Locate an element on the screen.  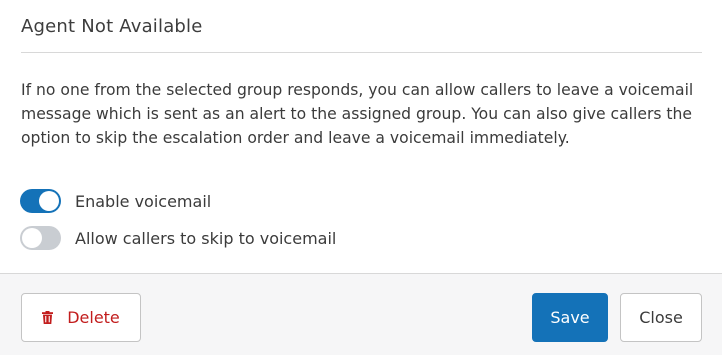
enable-voicemail-row: Enable voicemail is located at coordinates (115, 201).